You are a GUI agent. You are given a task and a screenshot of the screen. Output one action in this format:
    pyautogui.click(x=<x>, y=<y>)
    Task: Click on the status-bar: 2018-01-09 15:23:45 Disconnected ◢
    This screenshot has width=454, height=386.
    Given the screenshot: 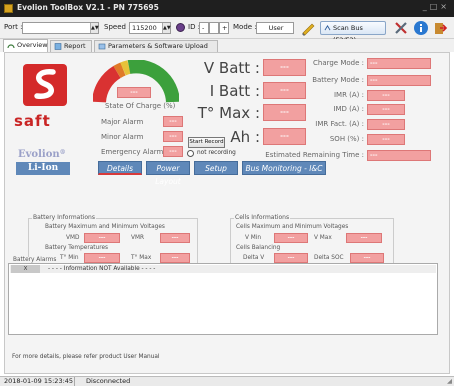 What is the action you would take?
    pyautogui.click(x=227, y=381)
    